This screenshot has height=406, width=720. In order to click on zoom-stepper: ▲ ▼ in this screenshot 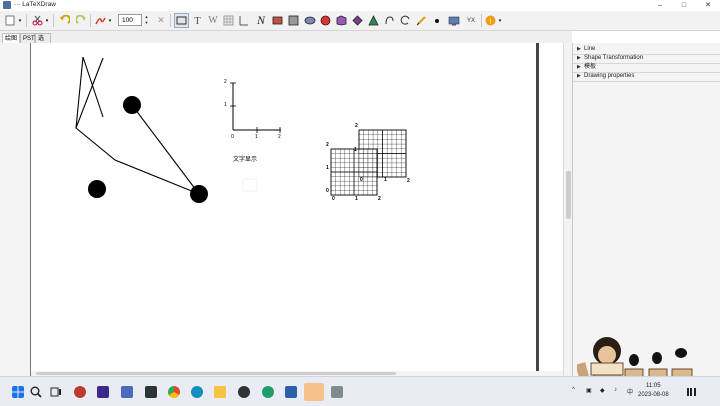, I will do `click(146, 20)`.